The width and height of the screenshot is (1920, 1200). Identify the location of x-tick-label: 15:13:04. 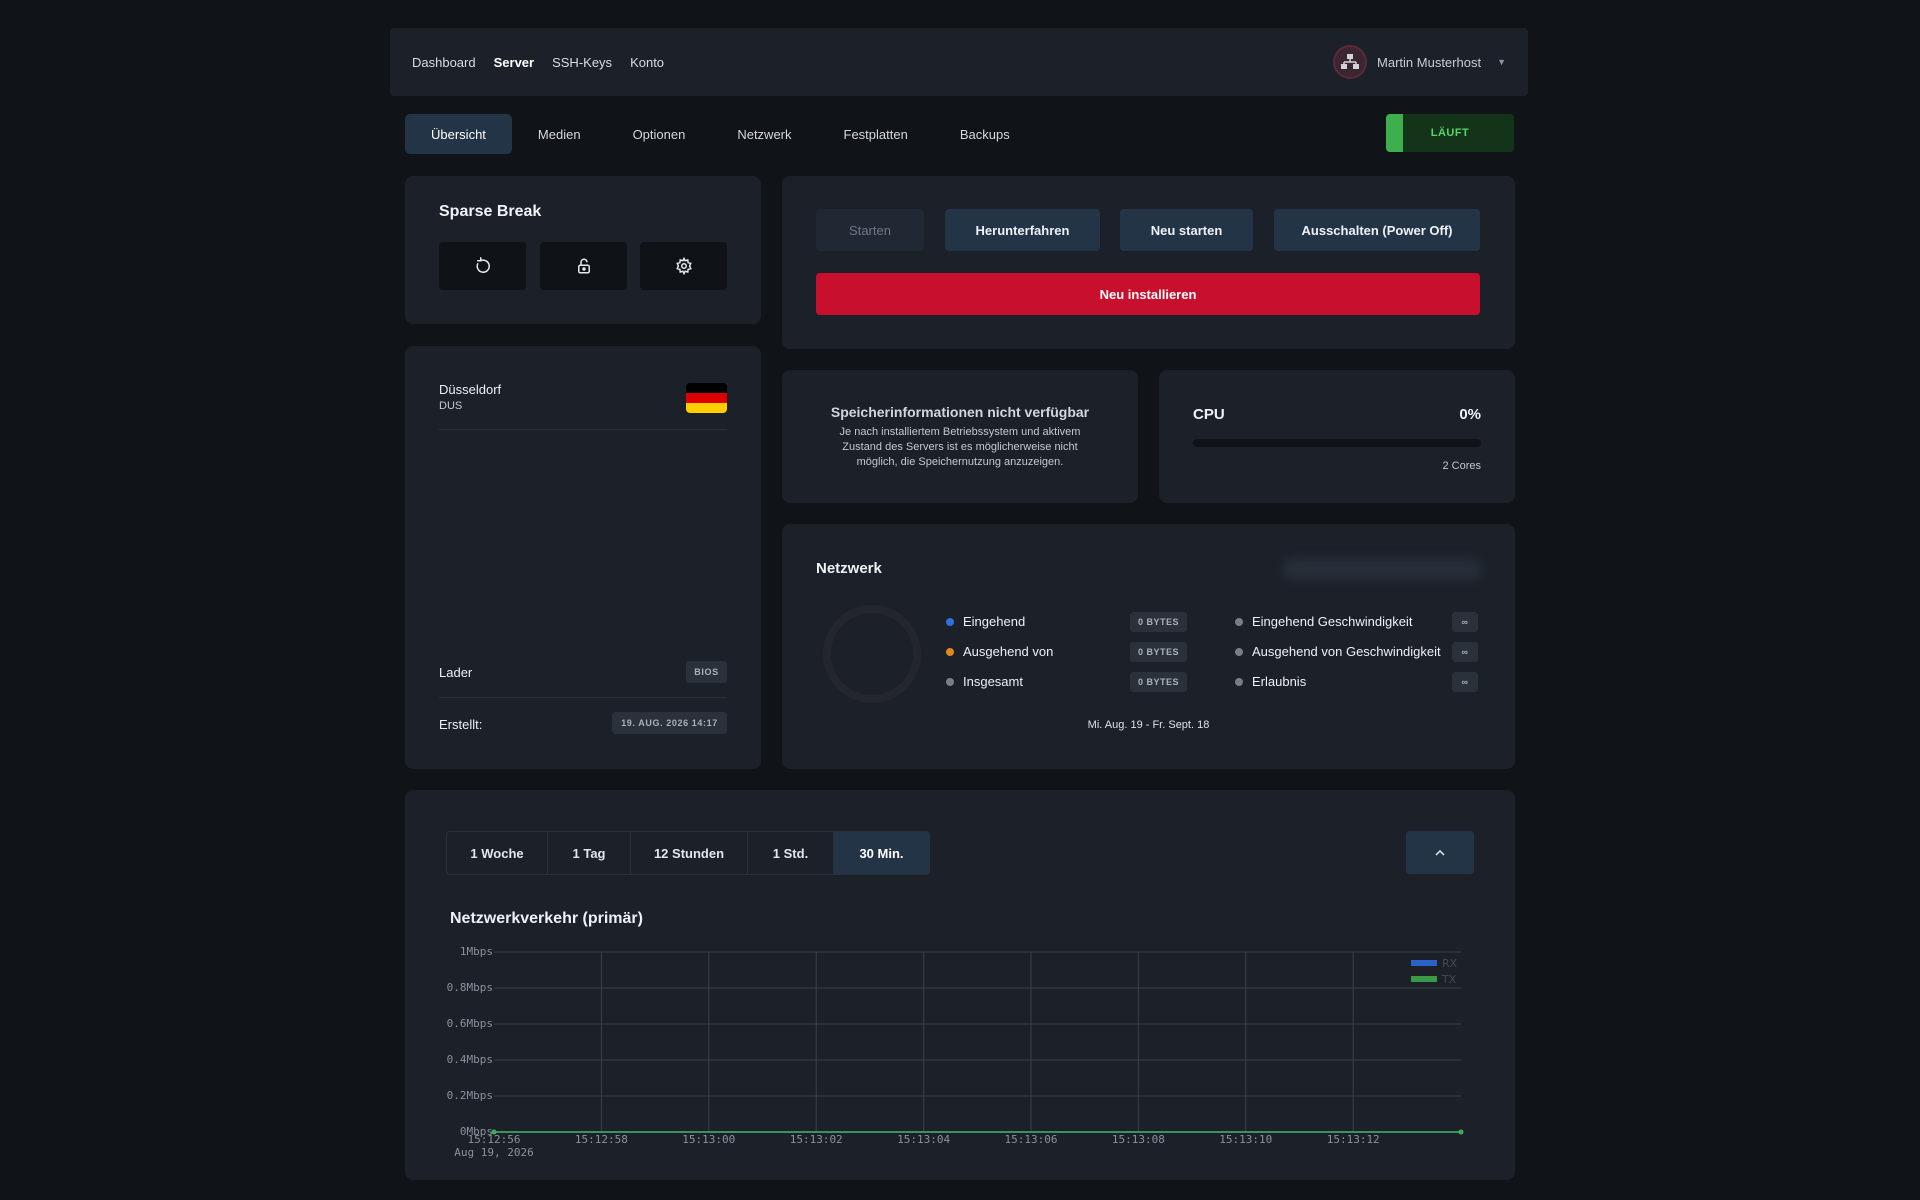
(923, 1139).